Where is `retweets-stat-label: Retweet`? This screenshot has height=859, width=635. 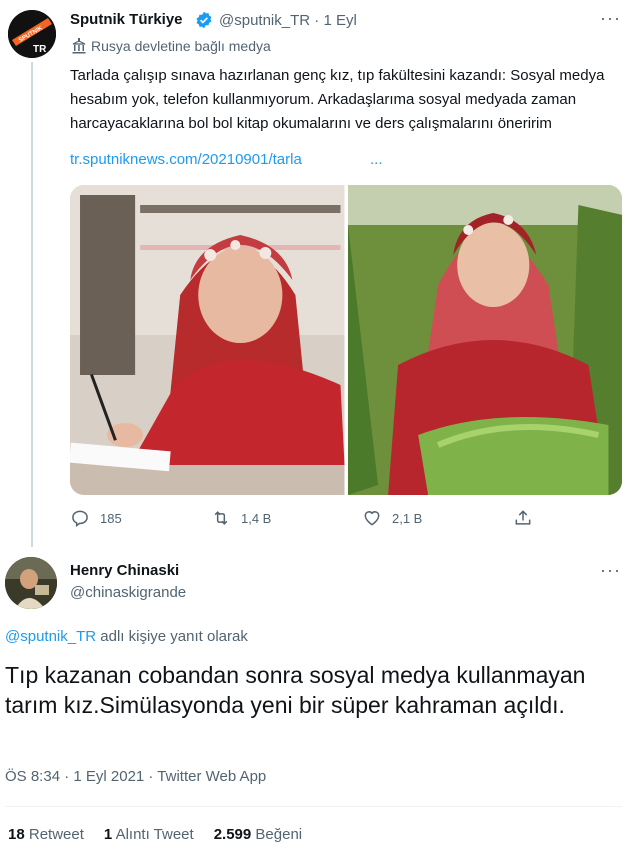
retweets-stat-label: Retweet is located at coordinates (56, 834).